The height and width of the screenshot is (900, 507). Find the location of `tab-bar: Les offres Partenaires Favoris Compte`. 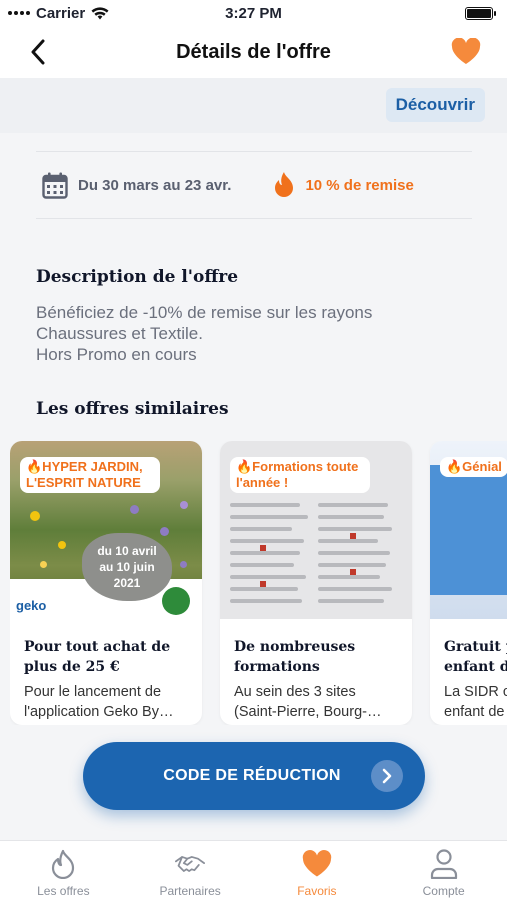

tab-bar: Les offres Partenaires Favoris Compte is located at coordinates (253, 870).